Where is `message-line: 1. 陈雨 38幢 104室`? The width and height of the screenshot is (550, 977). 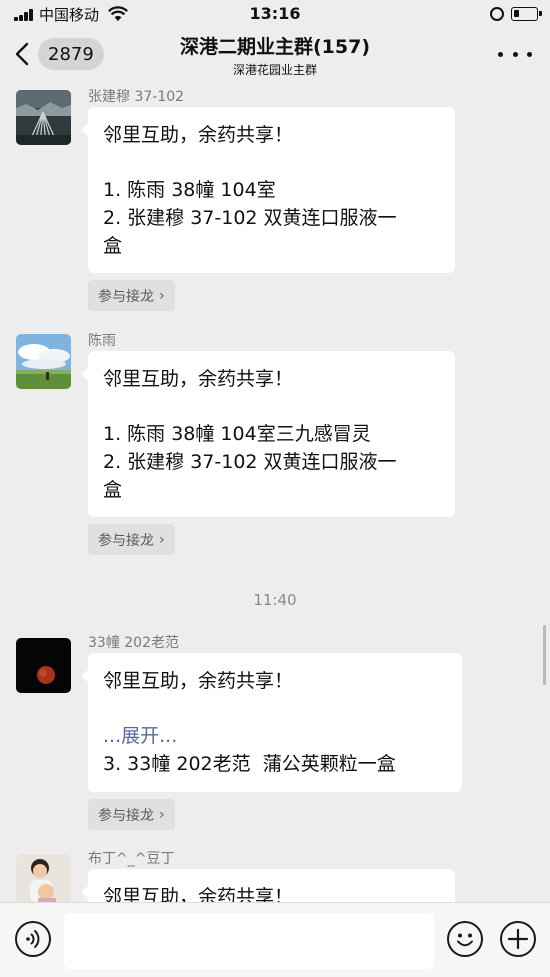
message-line: 1. 陈雨 38幢 104室 is located at coordinates (189, 190).